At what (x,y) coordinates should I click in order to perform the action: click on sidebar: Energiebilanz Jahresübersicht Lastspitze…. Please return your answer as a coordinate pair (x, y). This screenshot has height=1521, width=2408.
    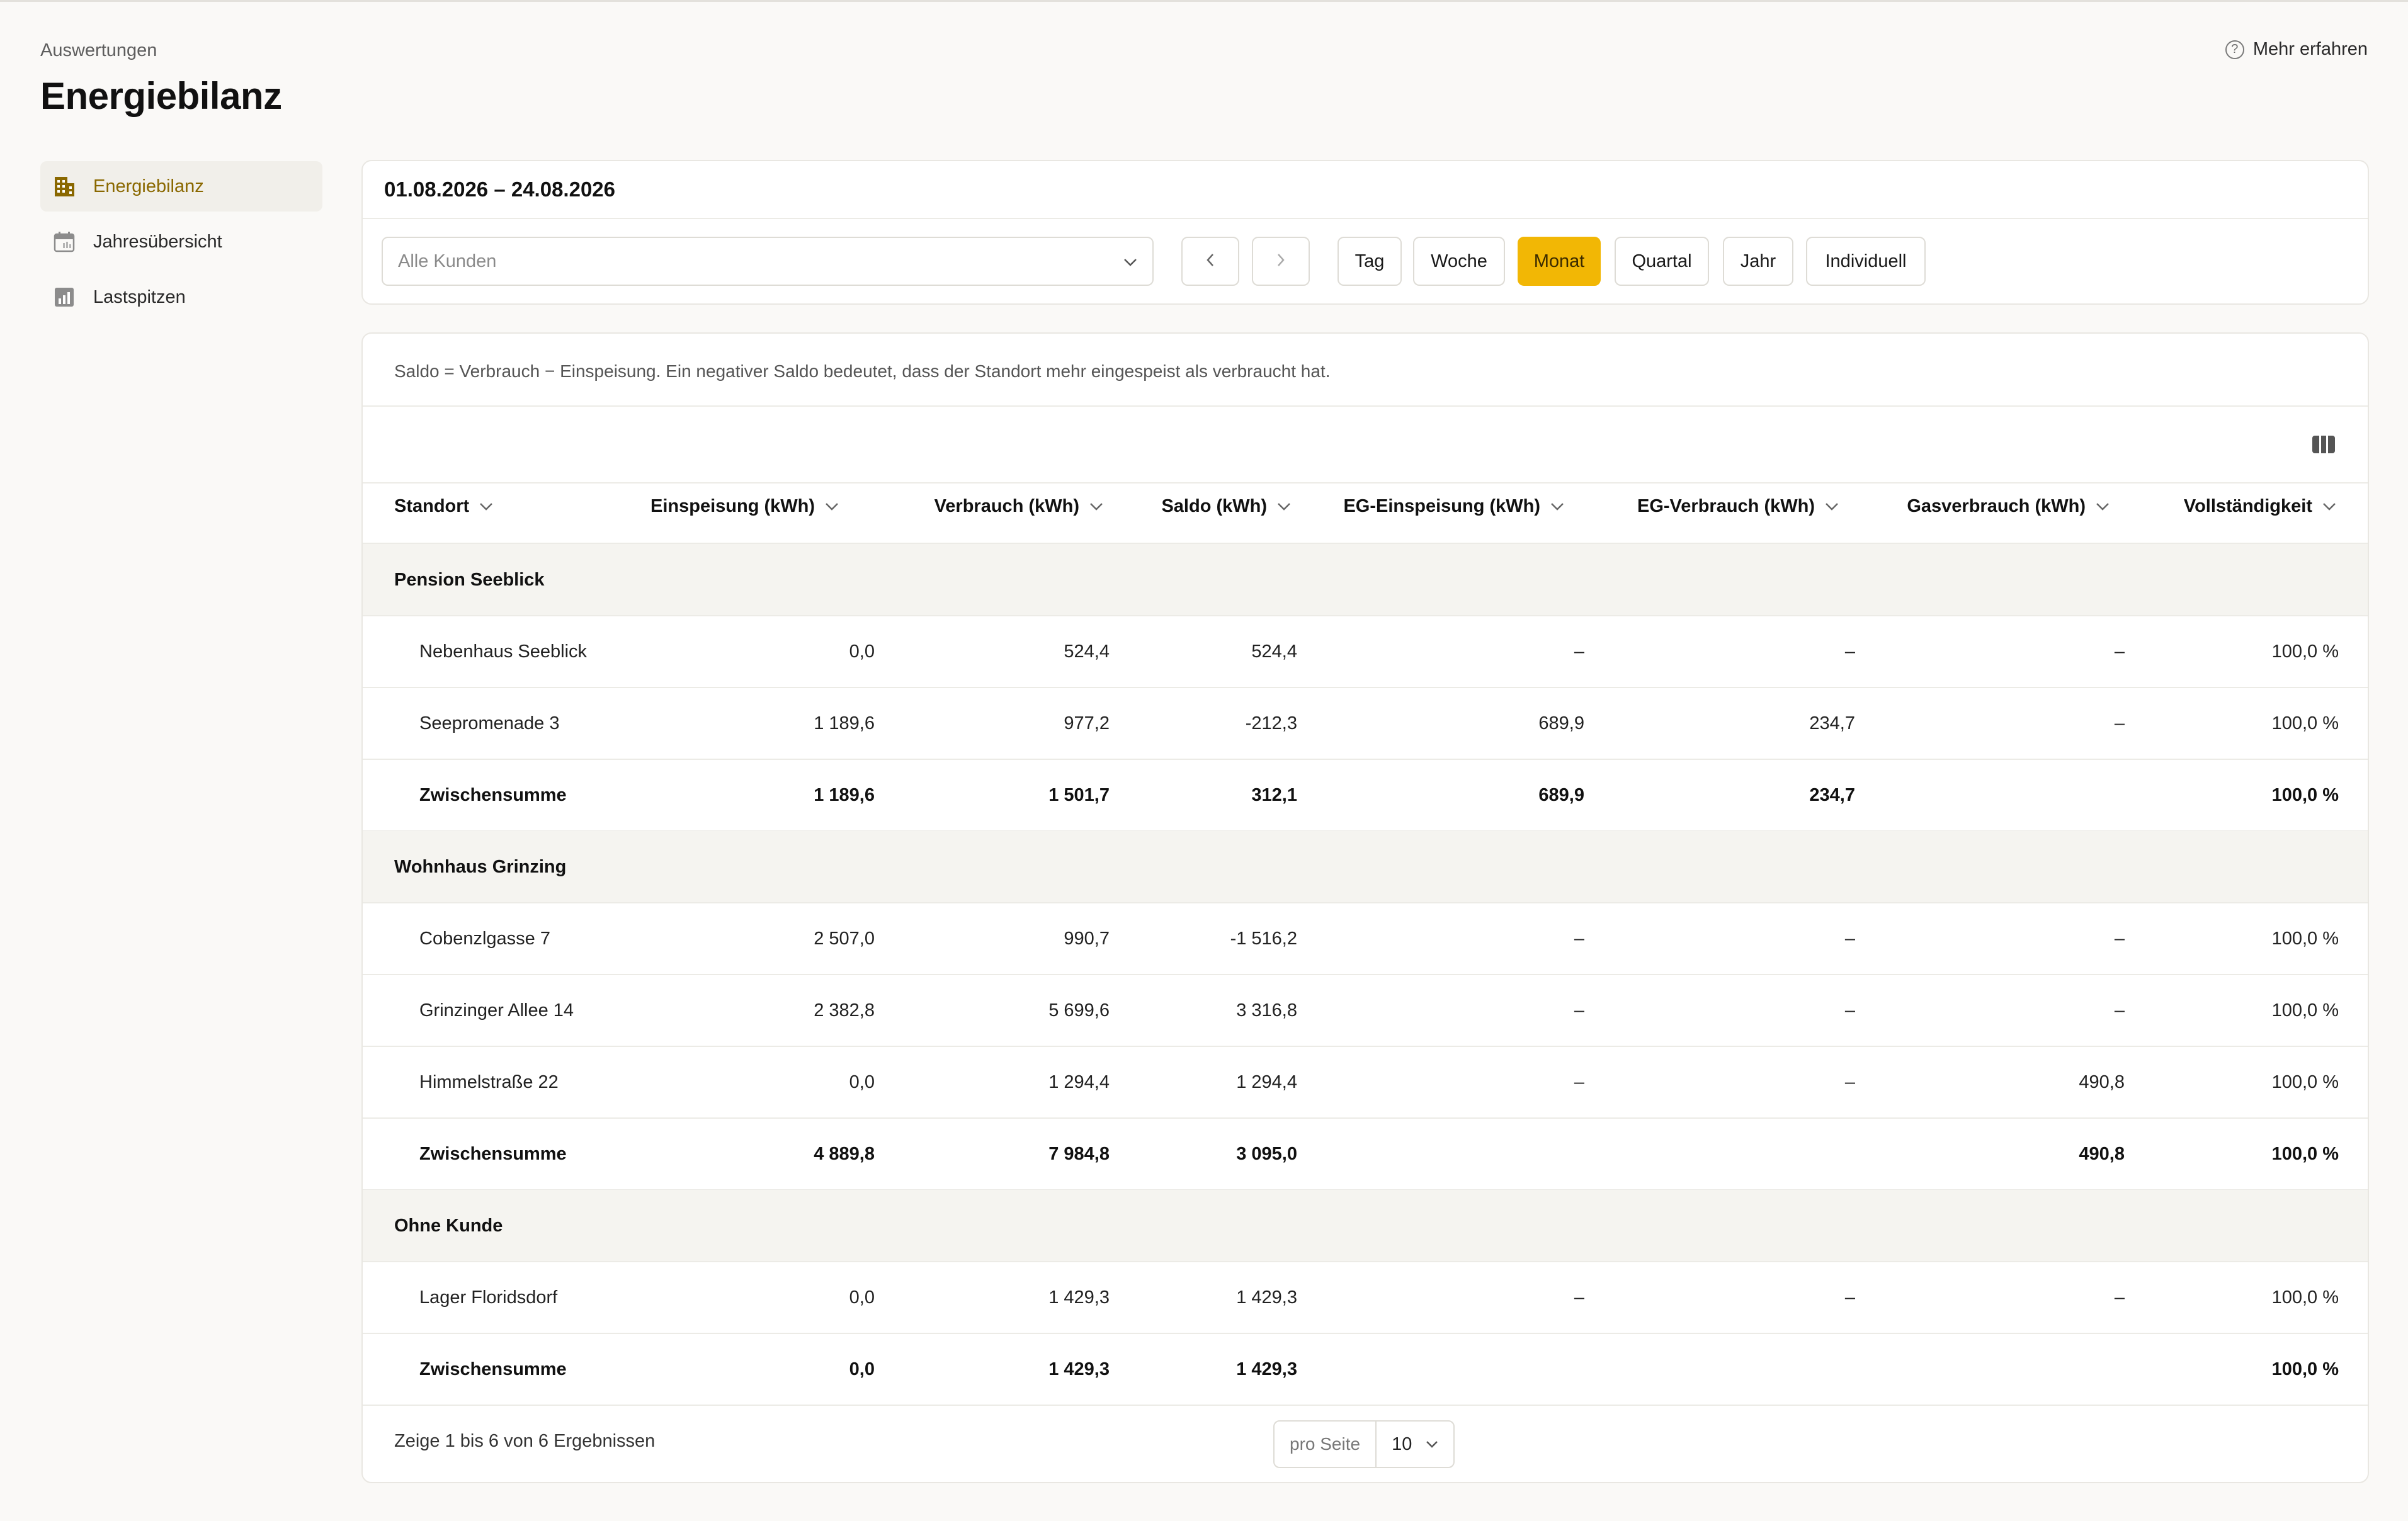
    Looking at the image, I should click on (181, 244).